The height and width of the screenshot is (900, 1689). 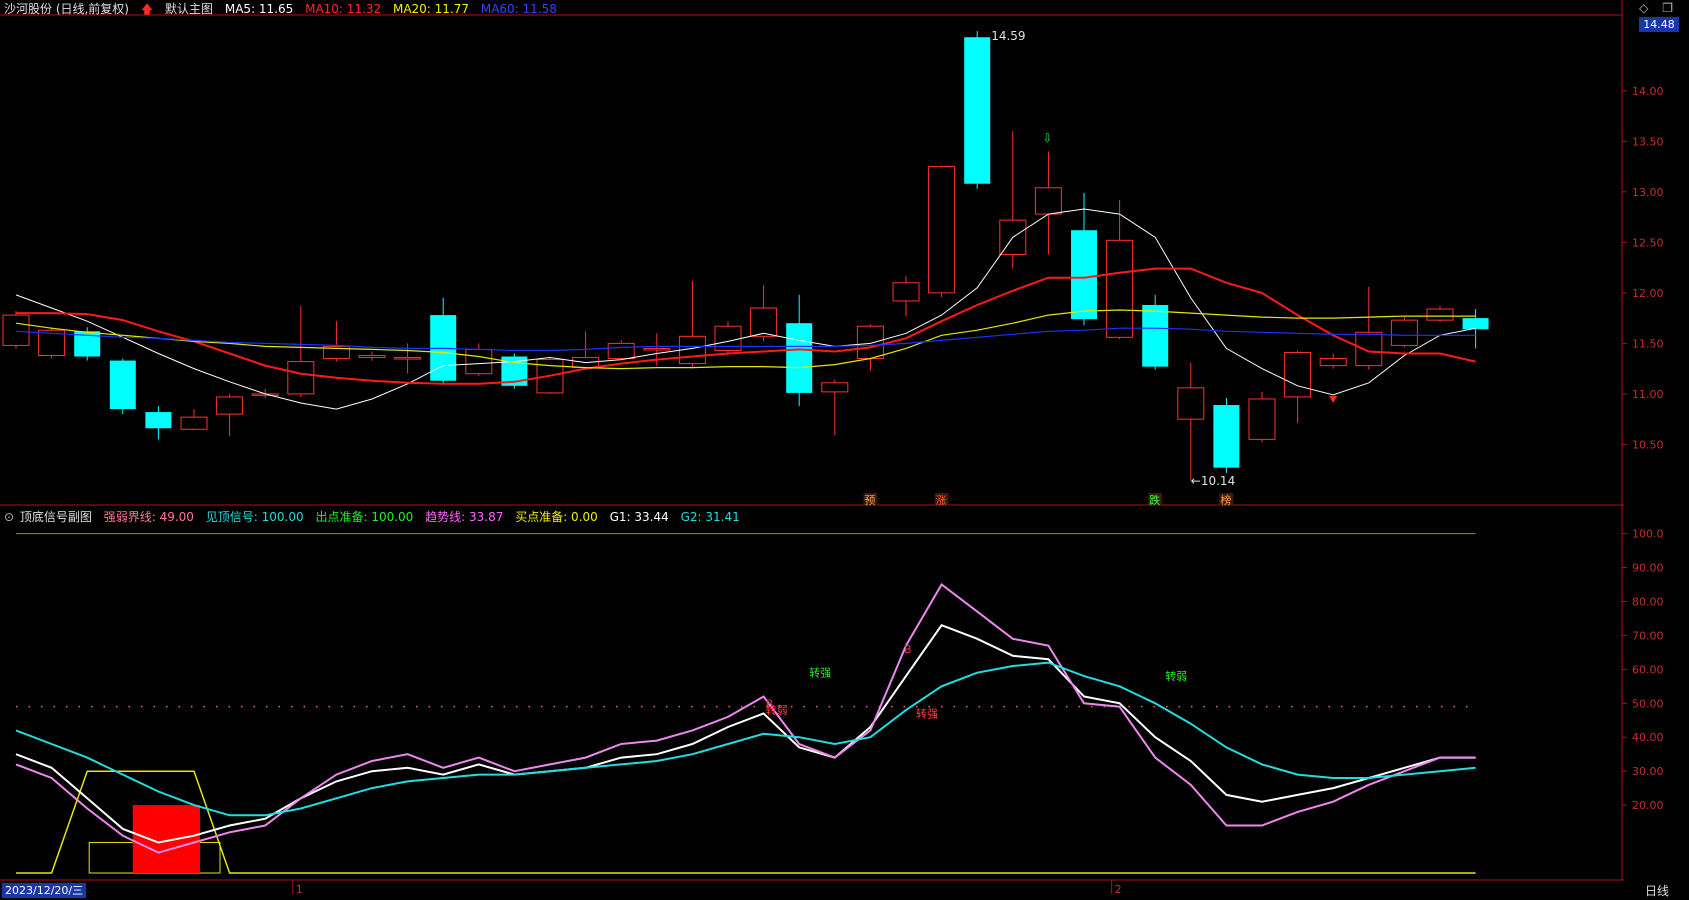 What do you see at coordinates (431, 9) in the screenshot?
I see `ma20-value: MA20: 11.77` at bounding box center [431, 9].